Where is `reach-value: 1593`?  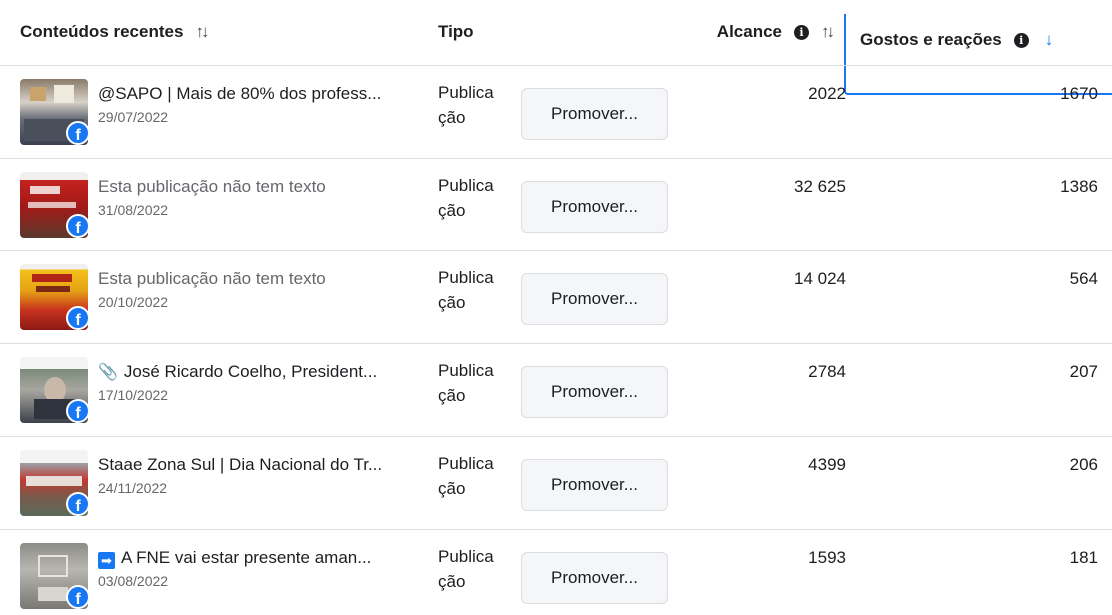 reach-value: 1593 is located at coordinates (827, 557).